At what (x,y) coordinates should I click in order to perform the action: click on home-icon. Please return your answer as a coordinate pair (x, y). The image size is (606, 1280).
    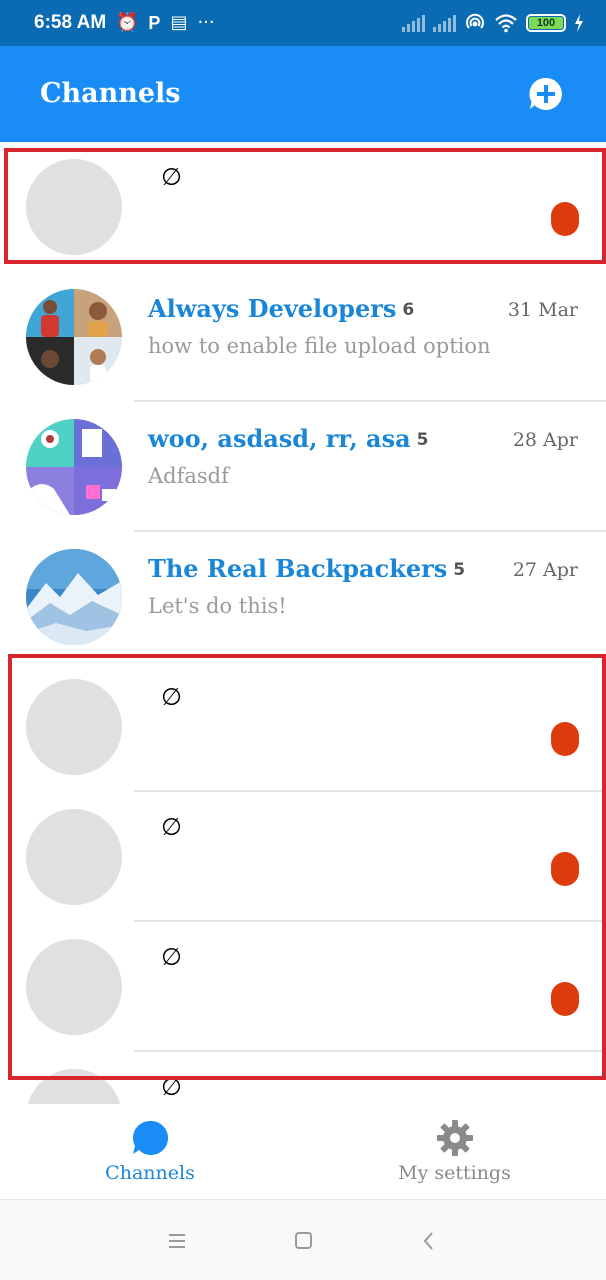
    Looking at the image, I should click on (303, 1241).